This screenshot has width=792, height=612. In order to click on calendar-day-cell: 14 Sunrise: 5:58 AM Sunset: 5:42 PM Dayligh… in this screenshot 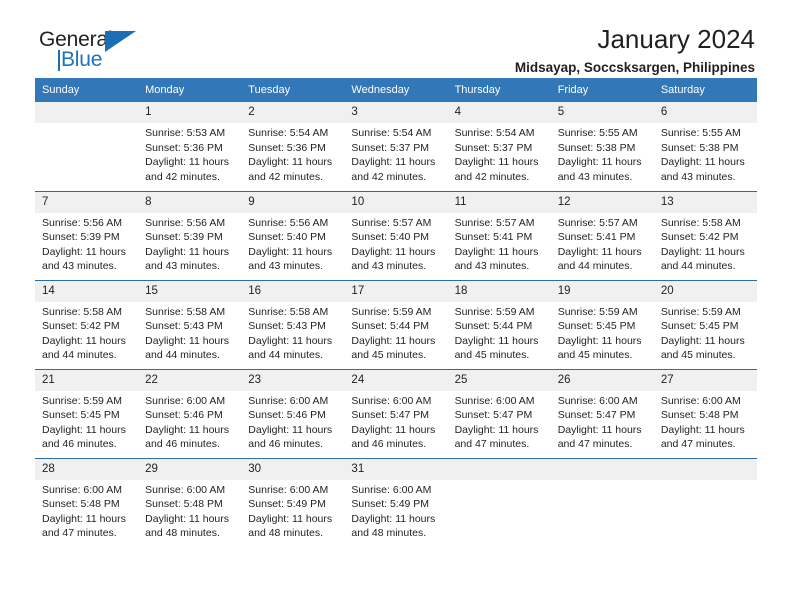, I will do `click(87, 324)`.